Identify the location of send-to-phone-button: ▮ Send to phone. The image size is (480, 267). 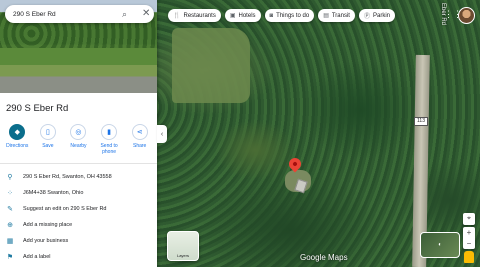
(109, 139).